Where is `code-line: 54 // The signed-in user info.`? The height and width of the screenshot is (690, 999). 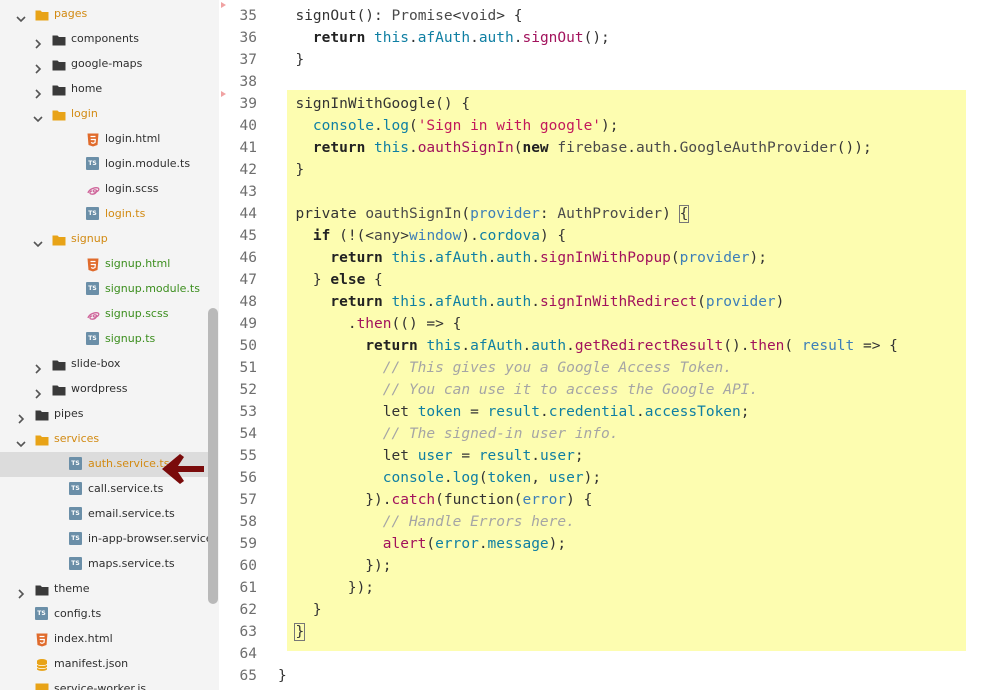
code-line: 54 // The signed-in user info. is located at coordinates (609, 434).